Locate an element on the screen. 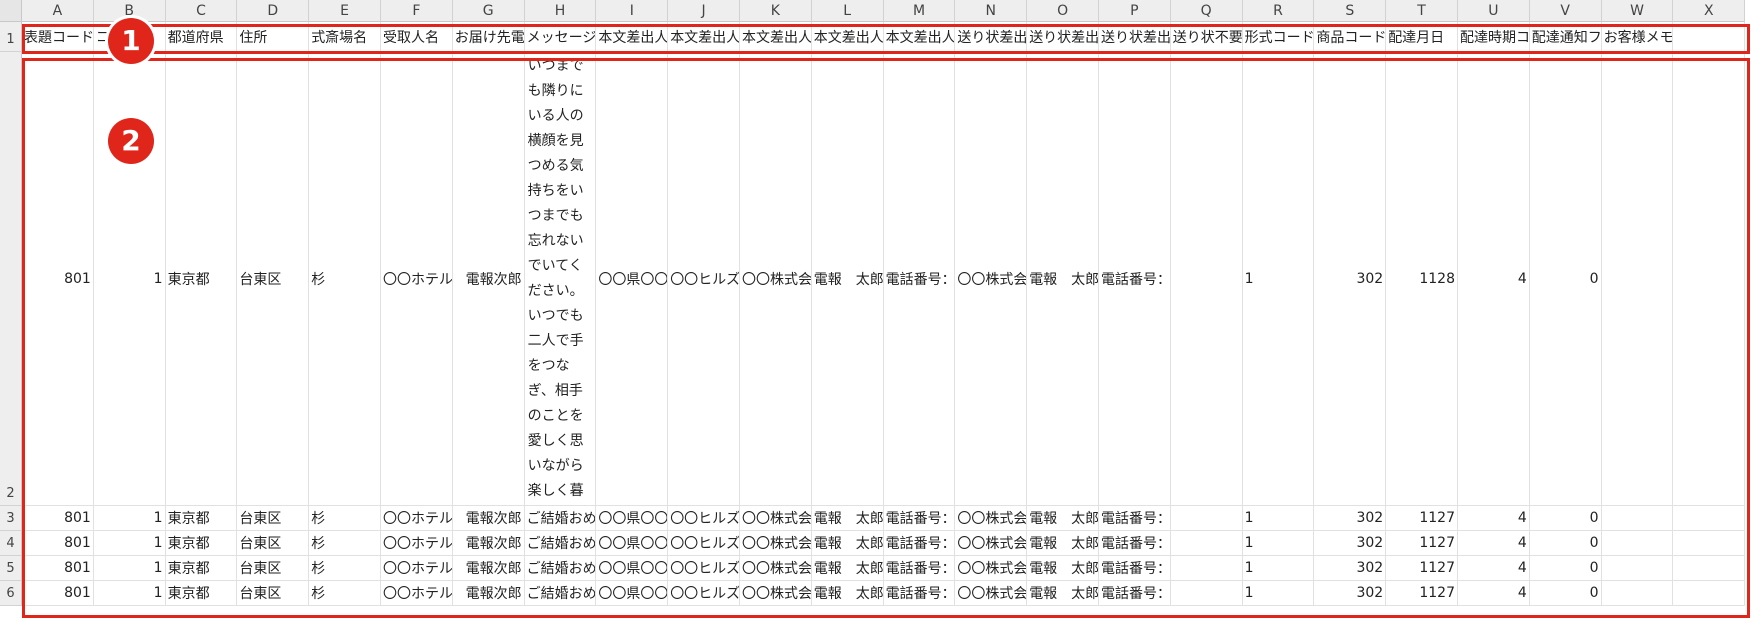 The image size is (1760, 630). row-header-2: 2 is located at coordinates (11, 279).